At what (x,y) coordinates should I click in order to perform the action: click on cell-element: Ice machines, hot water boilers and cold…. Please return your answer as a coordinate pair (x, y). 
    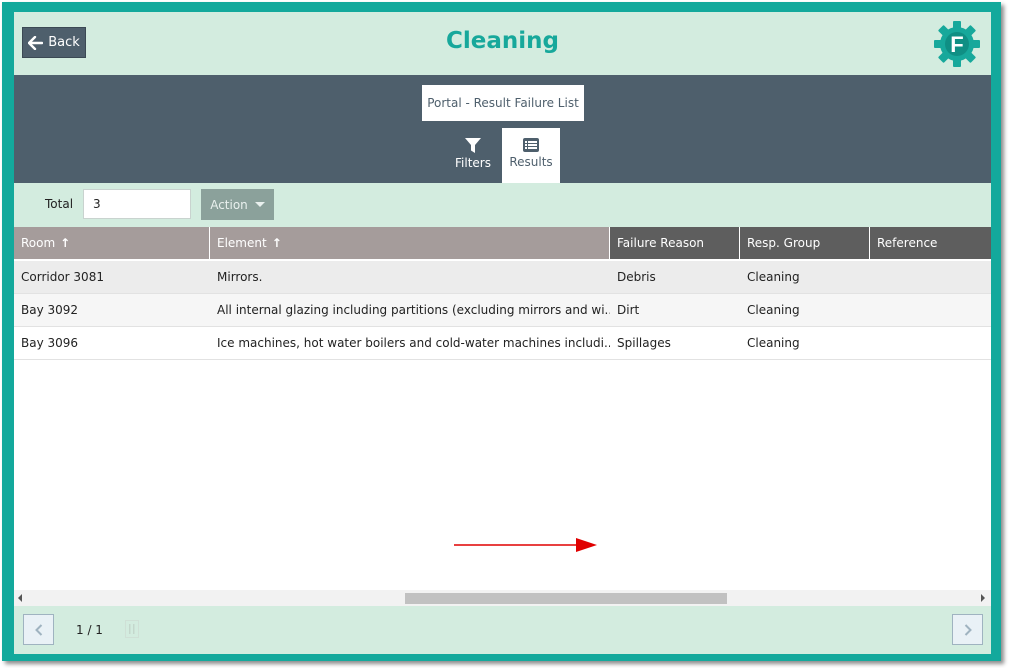
    Looking at the image, I should click on (413, 343).